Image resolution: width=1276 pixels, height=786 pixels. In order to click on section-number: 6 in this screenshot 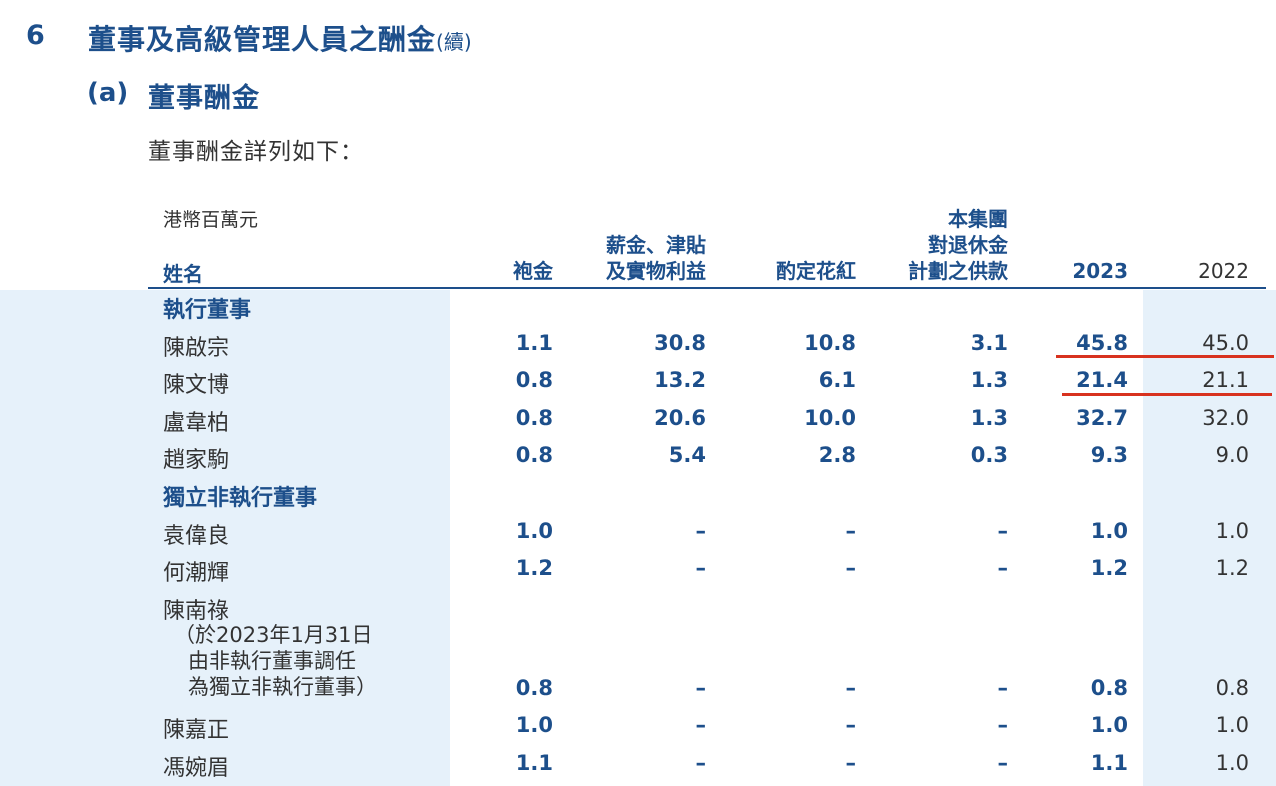, I will do `click(35, 35)`.